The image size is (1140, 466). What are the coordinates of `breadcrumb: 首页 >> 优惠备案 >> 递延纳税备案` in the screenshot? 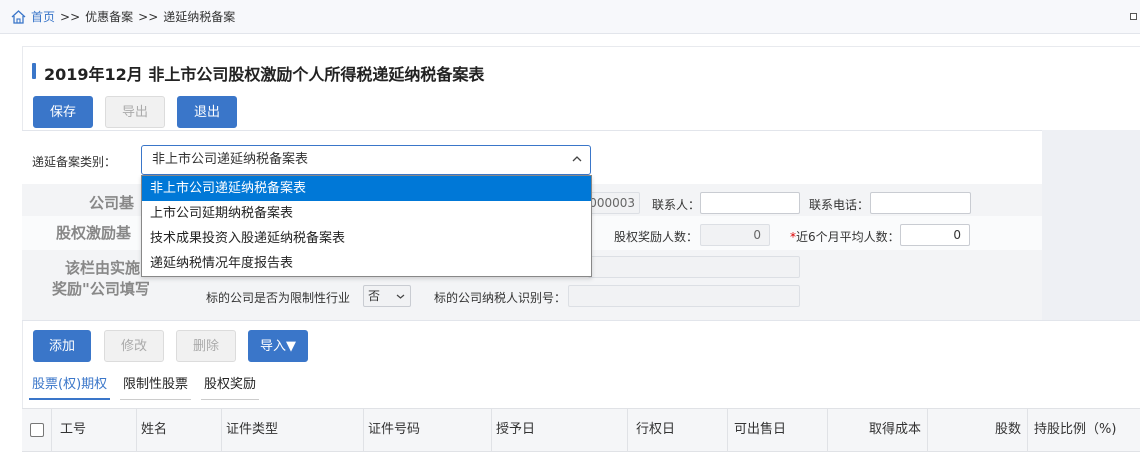 It's located at (133, 17).